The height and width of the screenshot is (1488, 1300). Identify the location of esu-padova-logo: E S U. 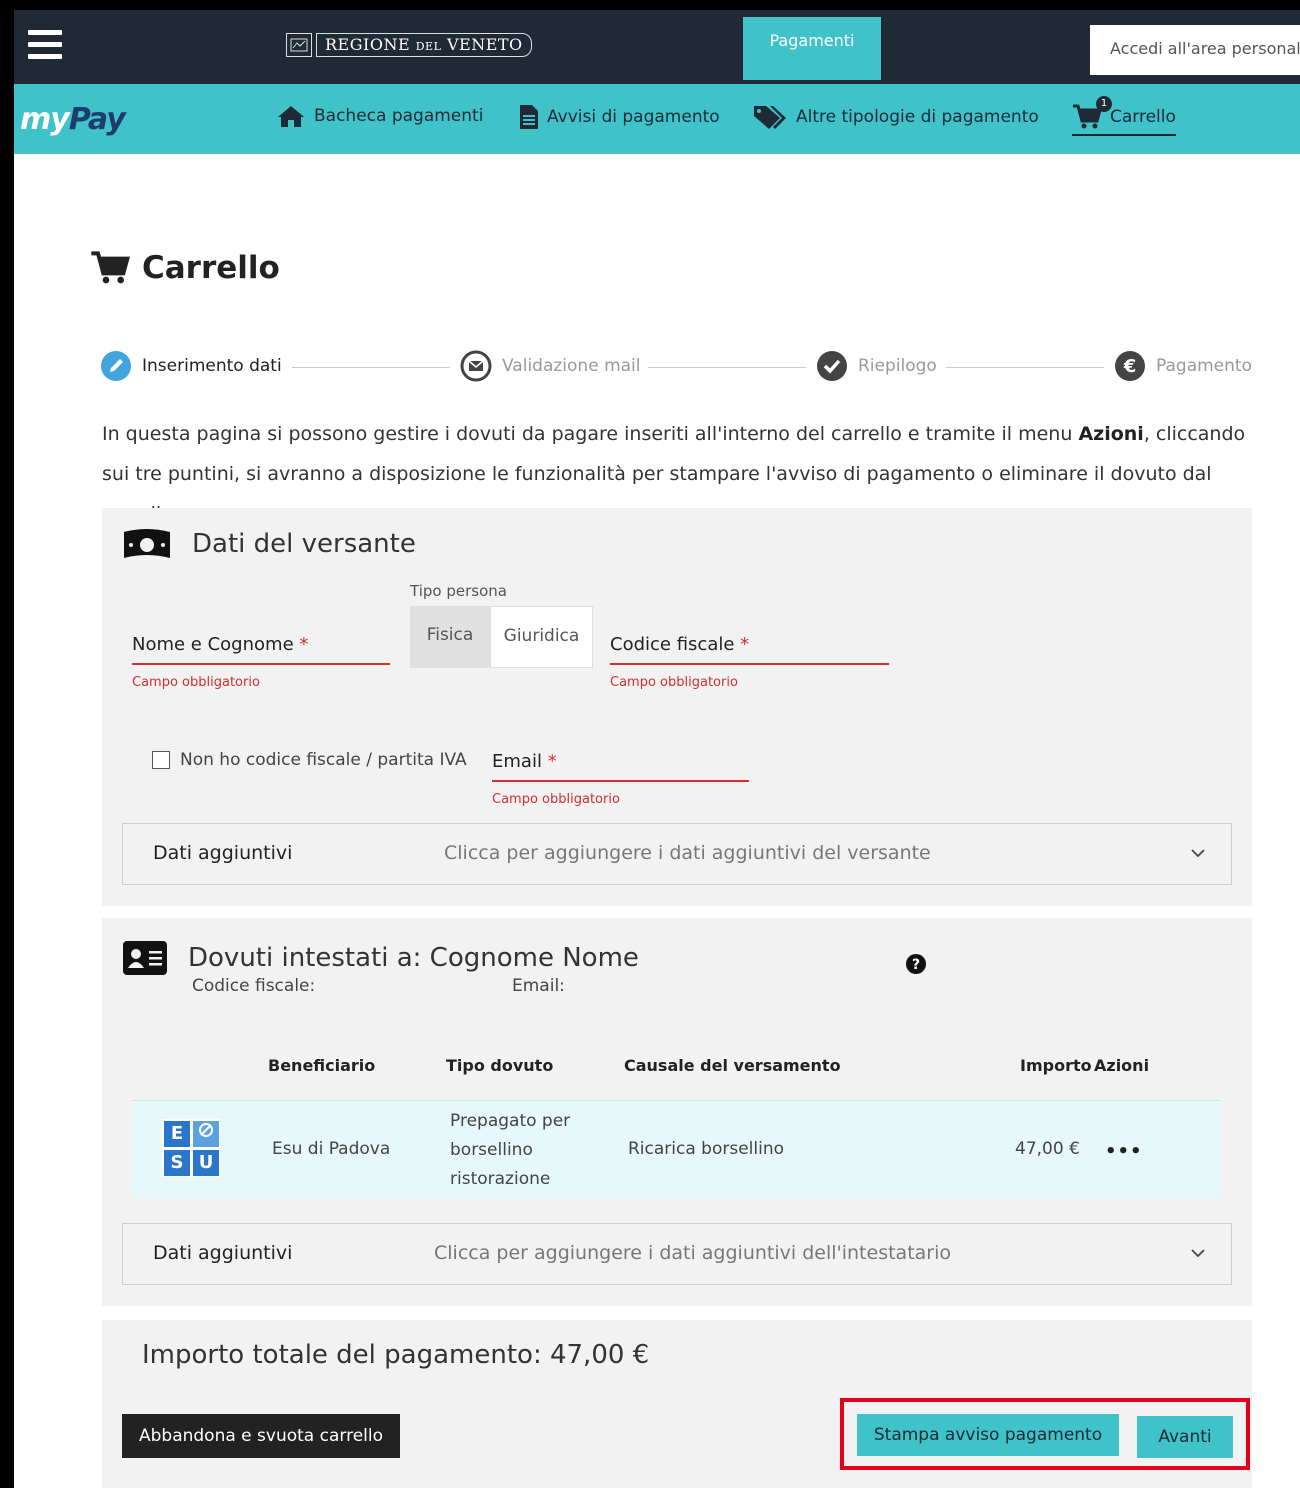
(191, 1148).